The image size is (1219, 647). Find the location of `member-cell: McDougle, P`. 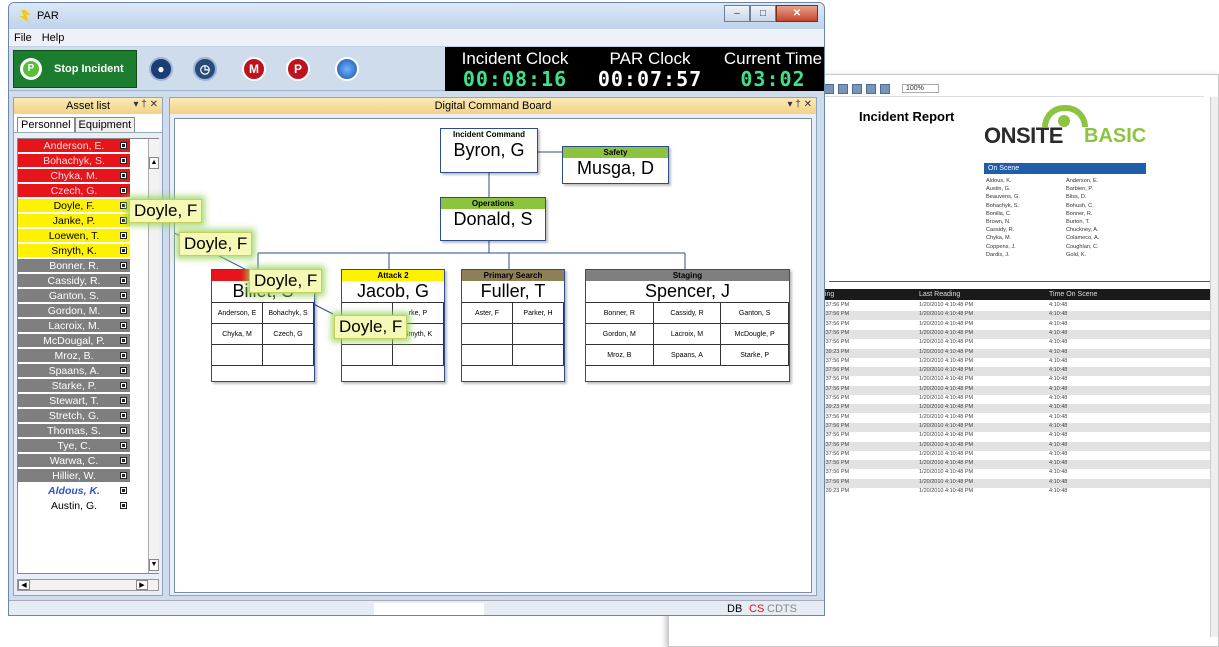

member-cell: McDougle, P is located at coordinates (755, 334).